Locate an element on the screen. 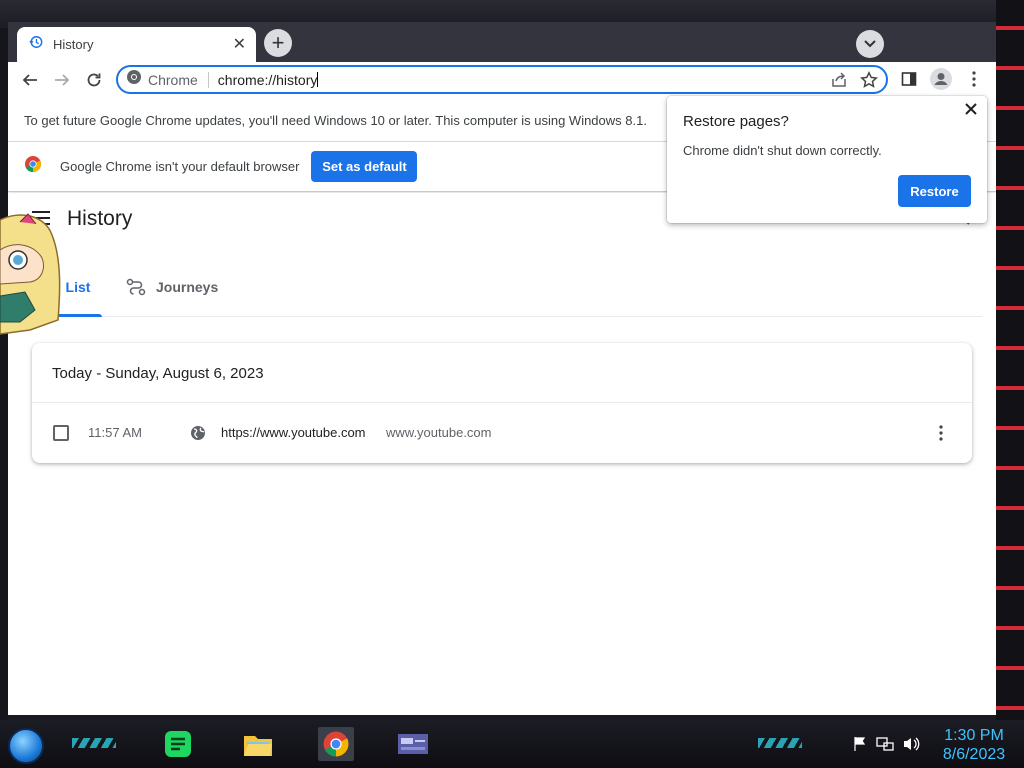 This screenshot has width=1024, height=768. back-arrow-icon is located at coordinates (29, 80).